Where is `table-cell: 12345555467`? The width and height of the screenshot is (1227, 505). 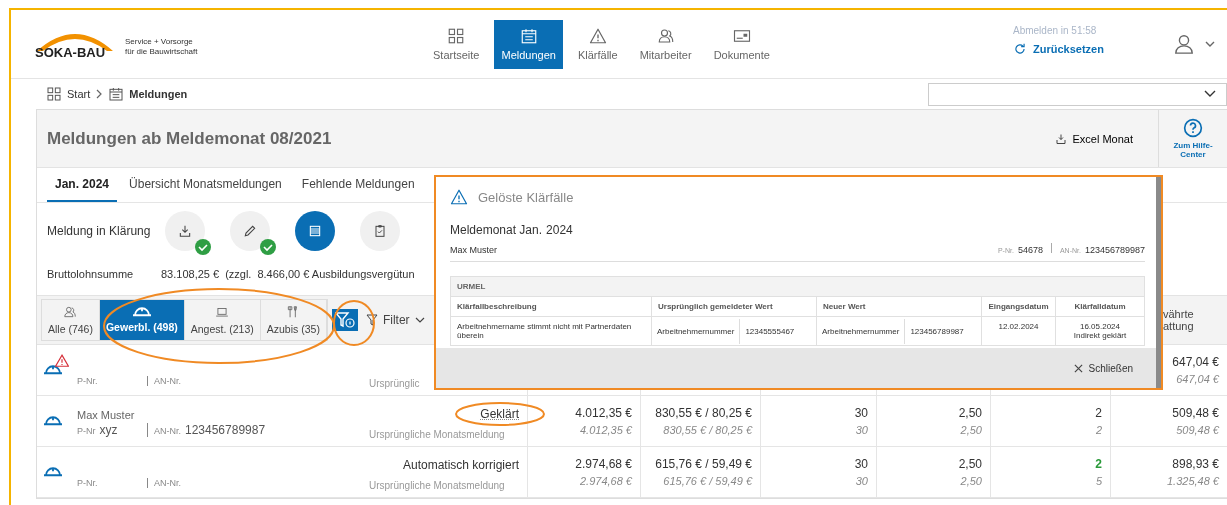
table-cell: 12345555467 is located at coordinates (767, 331).